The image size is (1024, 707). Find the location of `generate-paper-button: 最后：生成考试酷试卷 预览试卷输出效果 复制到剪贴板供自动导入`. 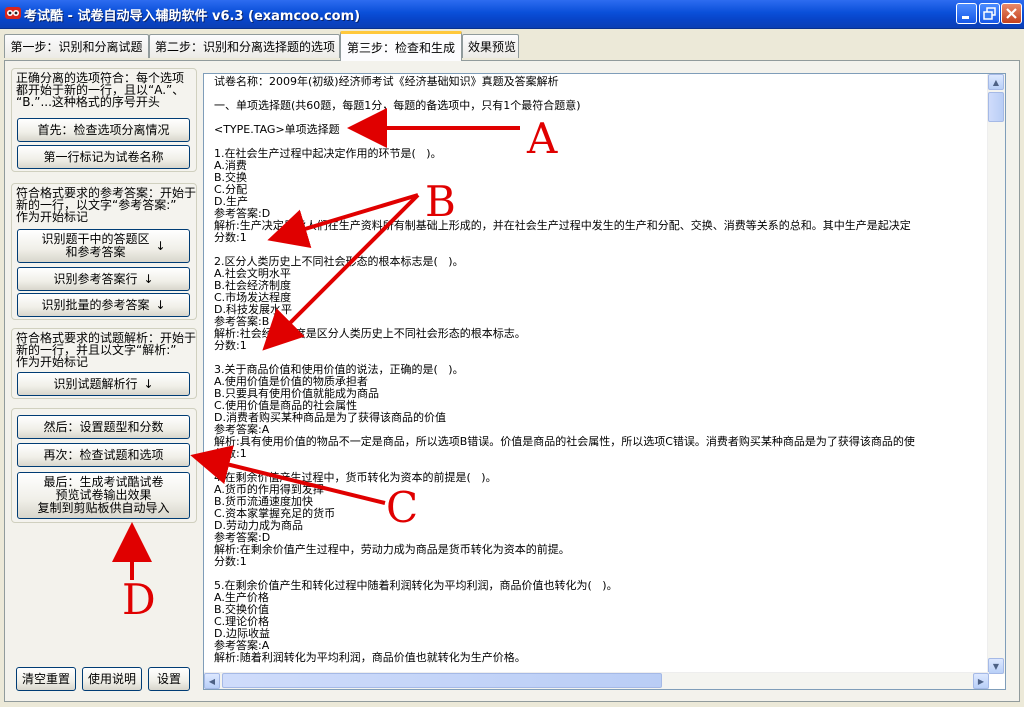

generate-paper-button: 最后：生成考试酷试卷 预览试卷输出效果 复制到剪贴板供自动导入 is located at coordinates (103, 495).